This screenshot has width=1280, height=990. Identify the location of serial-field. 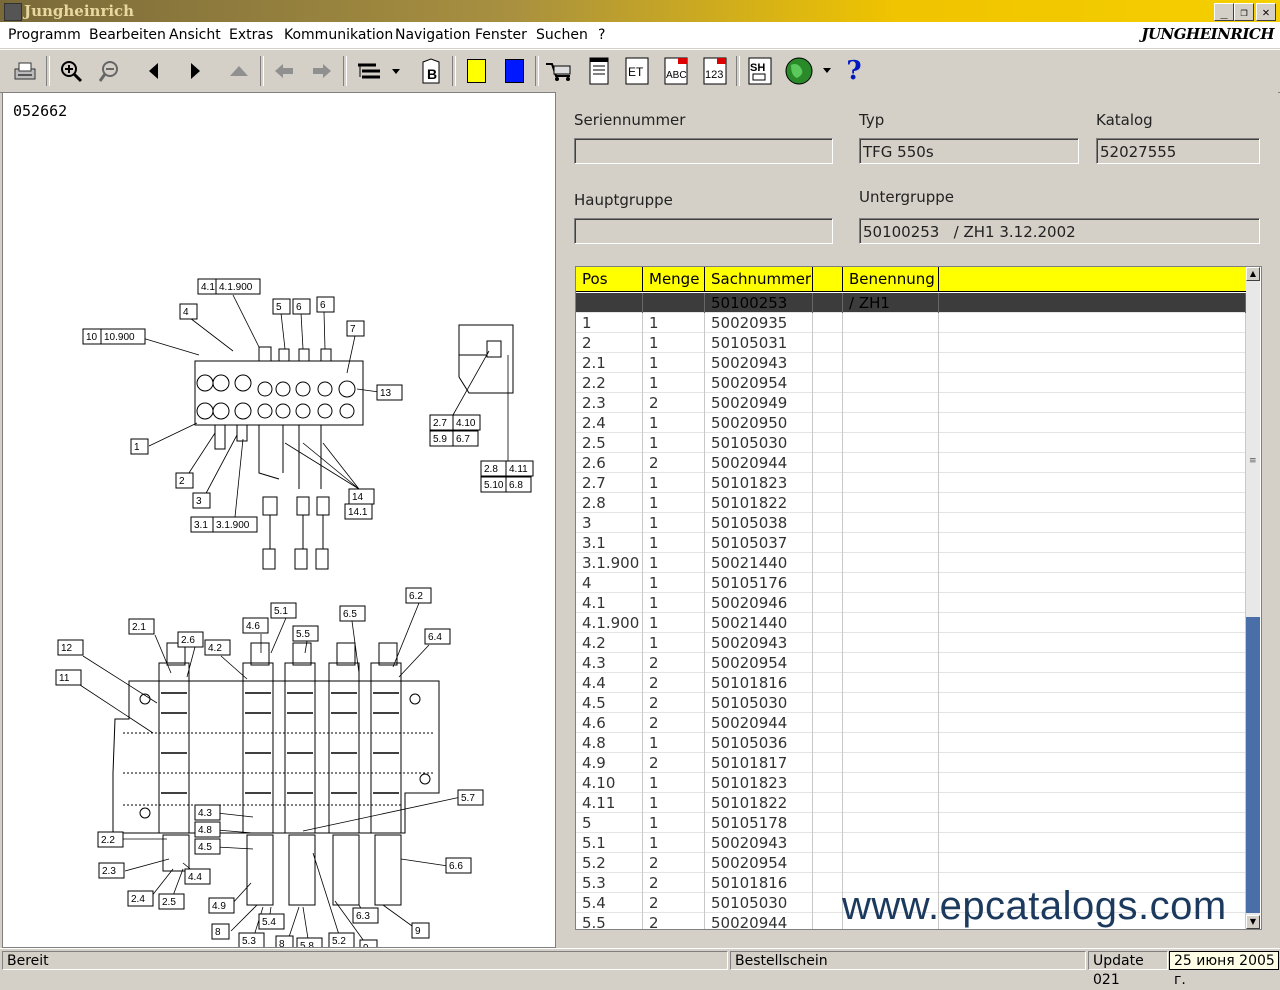
(703, 151).